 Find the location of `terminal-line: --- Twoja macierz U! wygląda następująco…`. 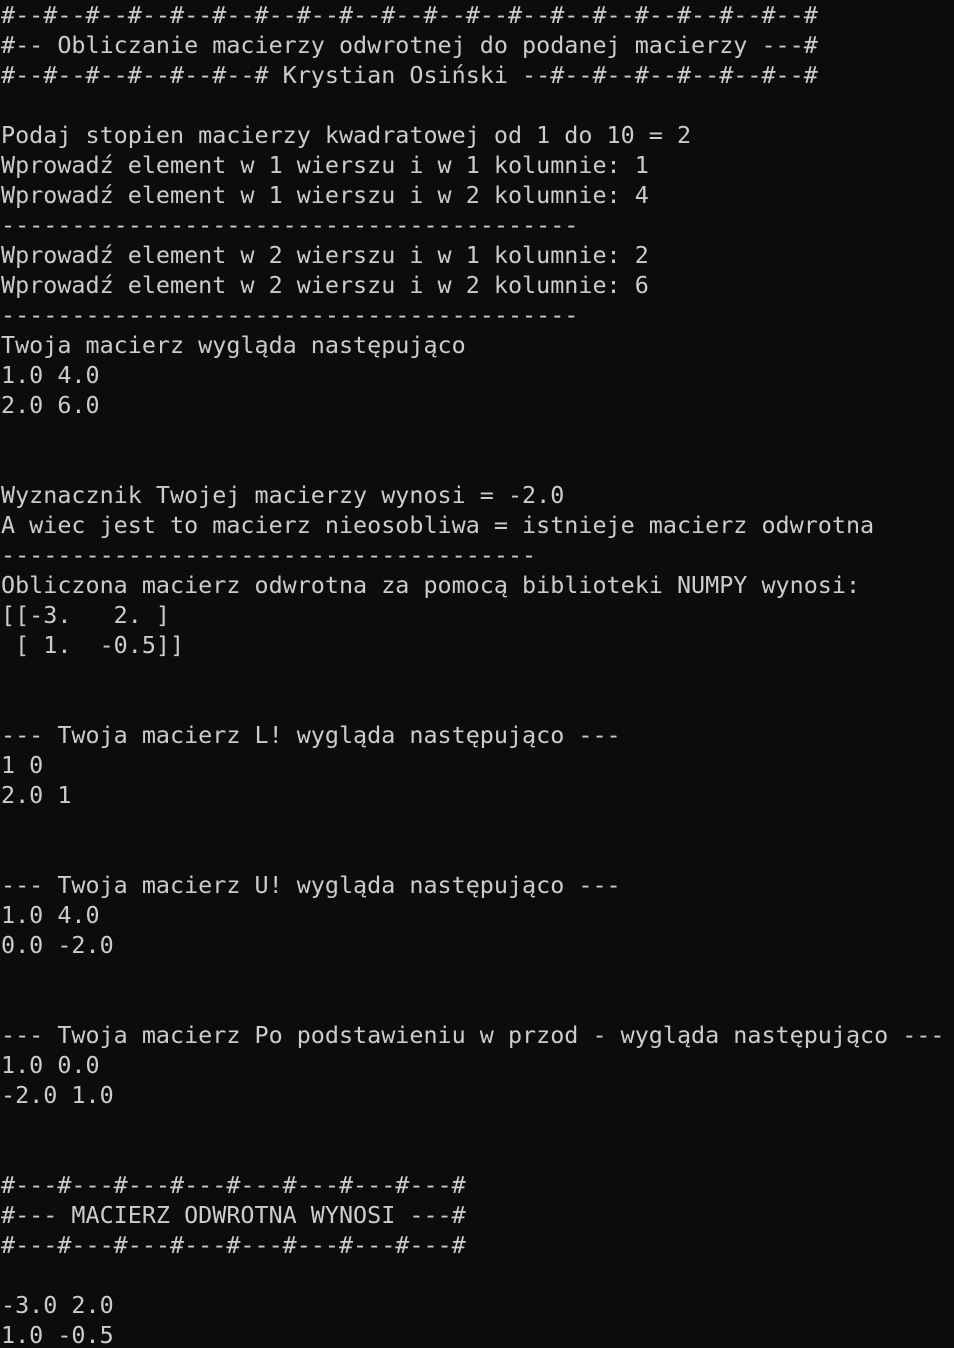

terminal-line: --- Twoja macierz U! wygląda następująco… is located at coordinates (311, 885).